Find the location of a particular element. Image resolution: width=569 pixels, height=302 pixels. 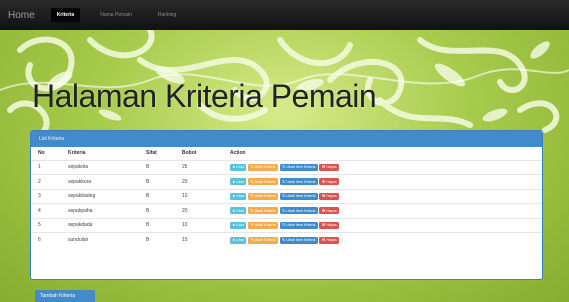

cell-bobot: 15 is located at coordinates (199, 239).